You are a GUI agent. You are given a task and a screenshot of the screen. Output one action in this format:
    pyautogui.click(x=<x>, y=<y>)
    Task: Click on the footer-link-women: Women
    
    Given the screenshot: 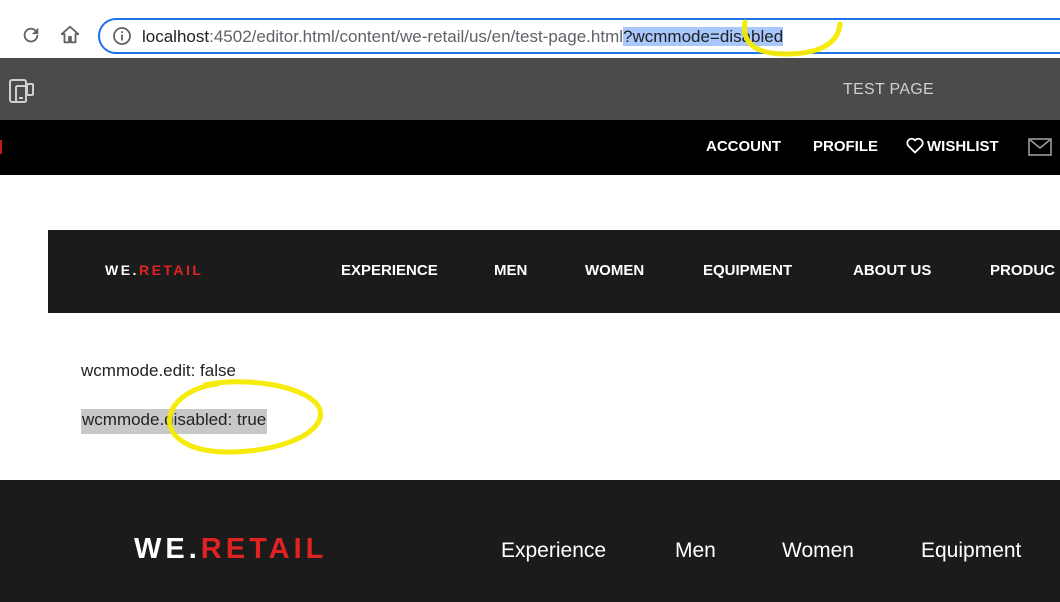 What is the action you would take?
    pyautogui.click(x=818, y=551)
    